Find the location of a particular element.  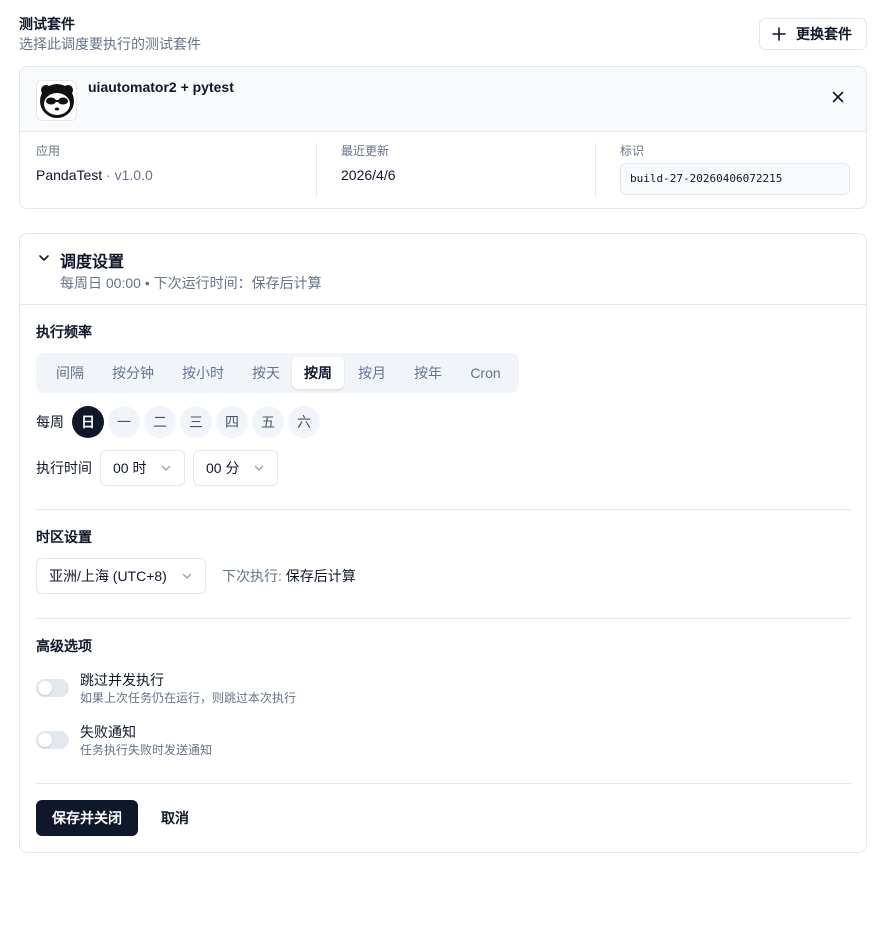

schedule-summary: 每周日 00:00 • 下次运行时间：保存后计算 is located at coordinates (191, 283).